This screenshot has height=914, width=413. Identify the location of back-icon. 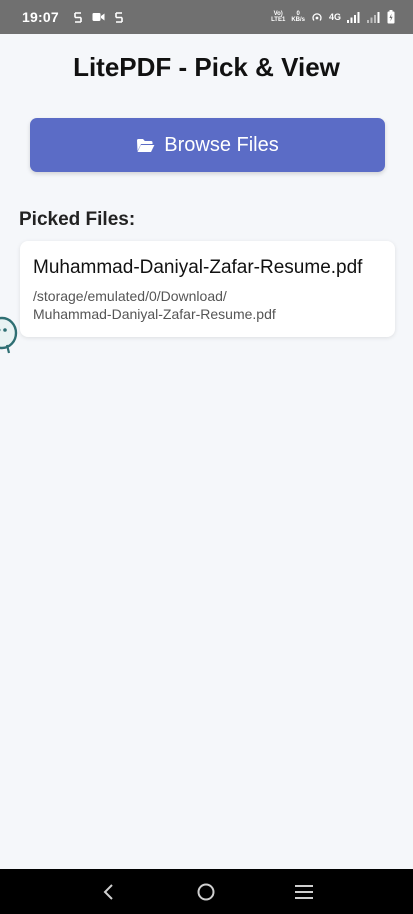
(108, 891).